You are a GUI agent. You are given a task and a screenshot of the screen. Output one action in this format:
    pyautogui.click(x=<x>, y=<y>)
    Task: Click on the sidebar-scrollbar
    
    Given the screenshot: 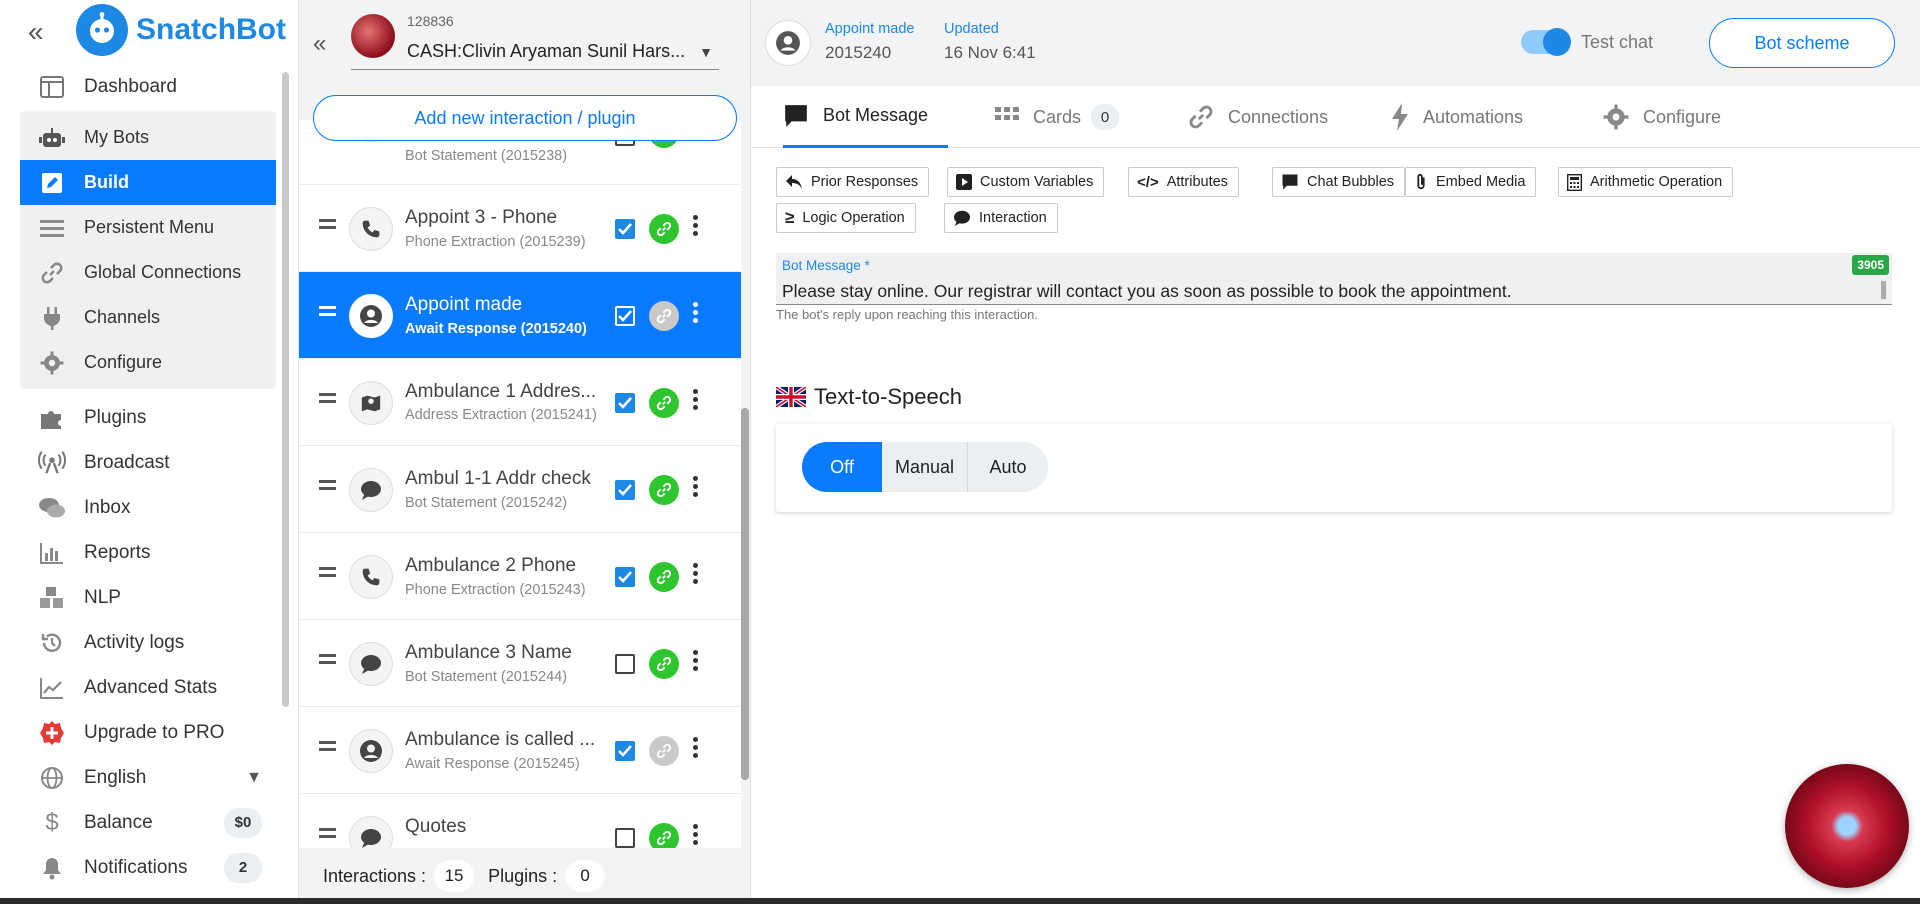 What is the action you would take?
    pyautogui.click(x=285, y=389)
    